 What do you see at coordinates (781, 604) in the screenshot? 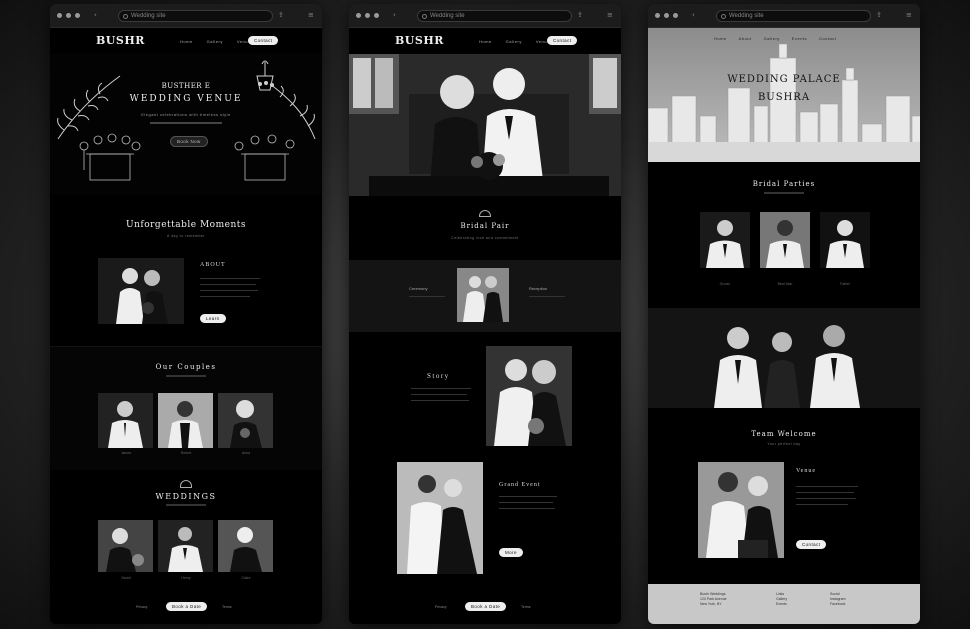
I see `footer-link: Events` at bounding box center [781, 604].